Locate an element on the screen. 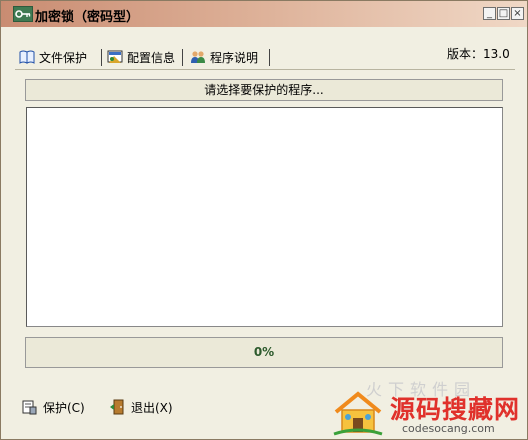  tab-program-description-label: 程序说明 is located at coordinates (234, 57).